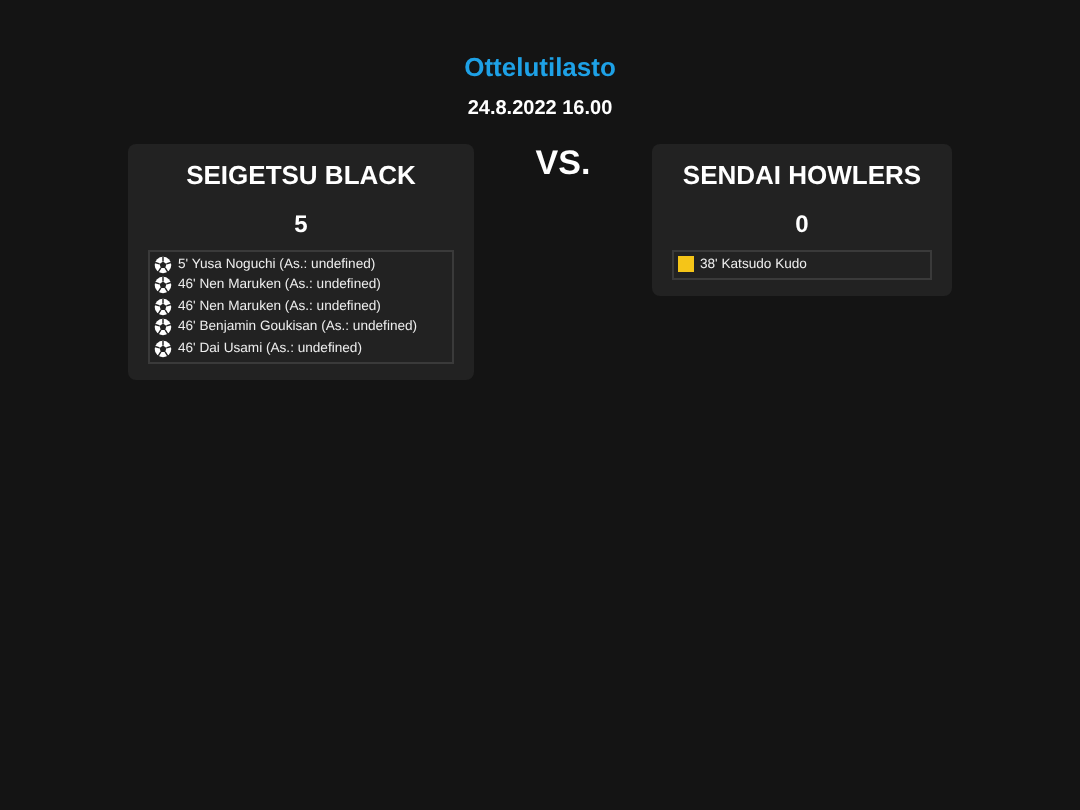  Describe the element at coordinates (802, 175) in the screenshot. I see `team-name: SENDAI HOWLERS` at that location.